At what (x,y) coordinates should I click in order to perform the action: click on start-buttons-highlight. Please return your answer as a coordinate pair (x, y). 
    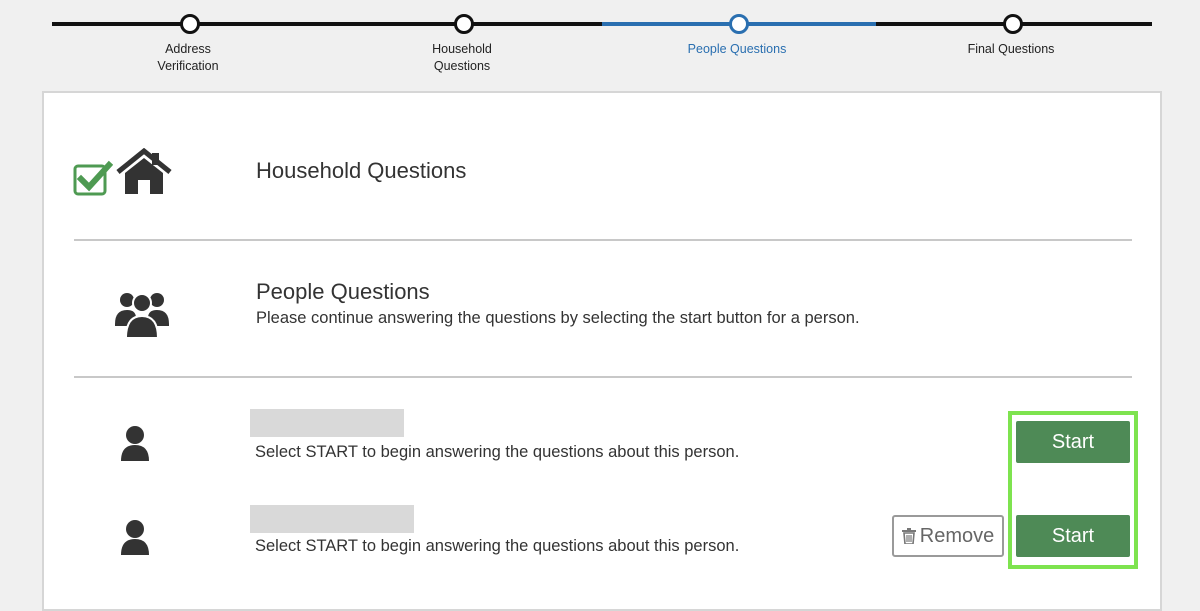
    Looking at the image, I should click on (1073, 490).